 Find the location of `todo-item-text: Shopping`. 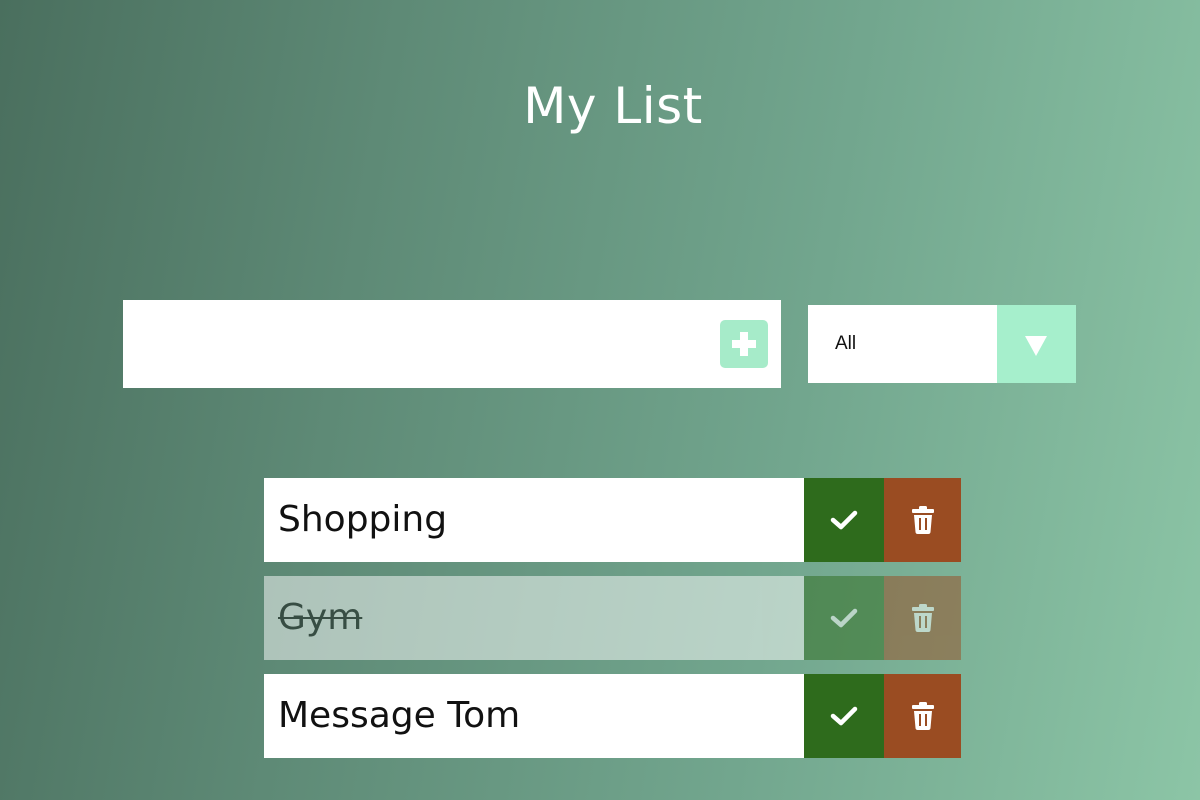

todo-item-text: Shopping is located at coordinates (534, 520).